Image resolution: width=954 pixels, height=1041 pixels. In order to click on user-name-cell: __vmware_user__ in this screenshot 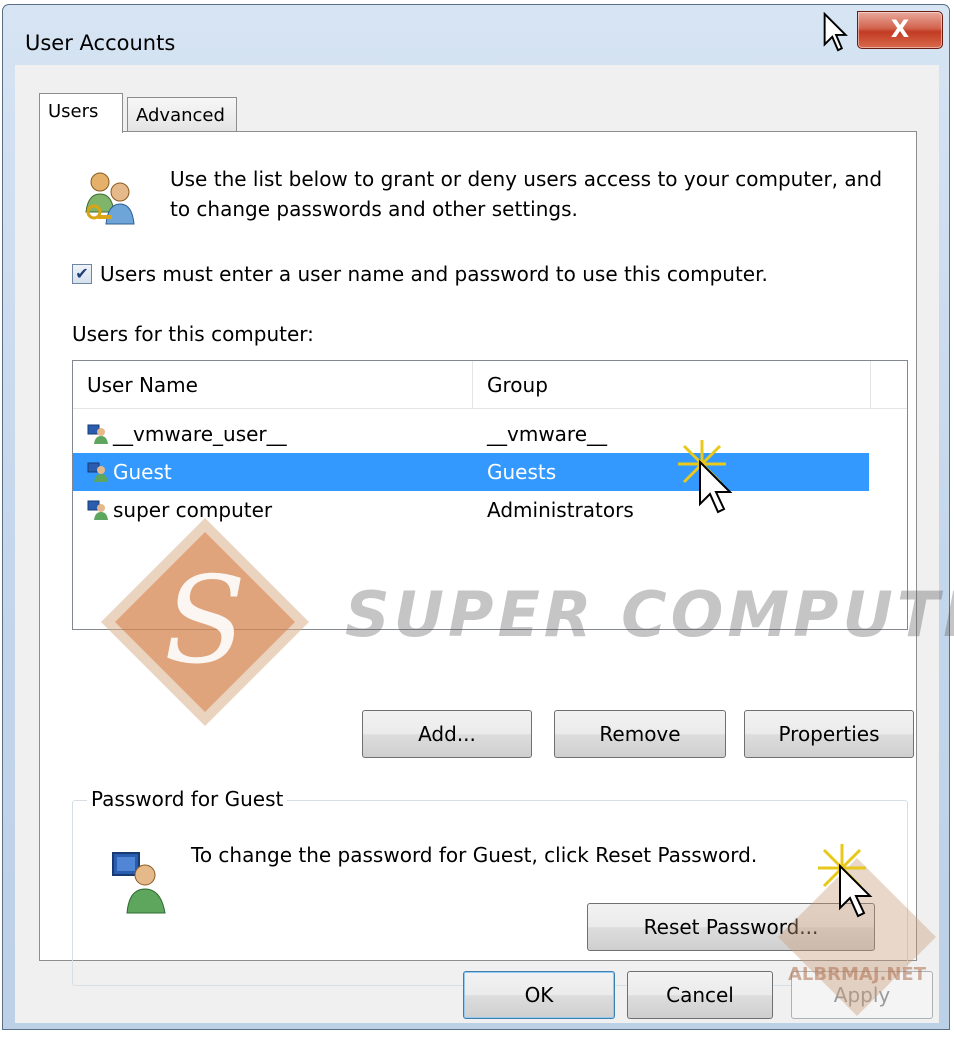, I will do `click(200, 434)`.